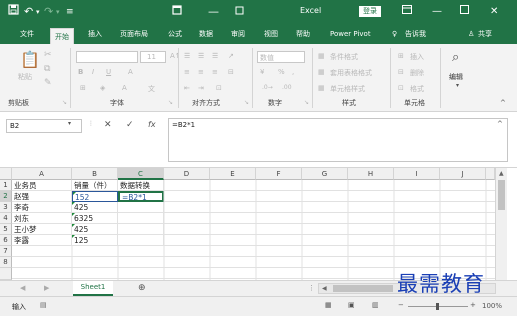  I want to click on undo-dropdown-icon: ▾, so click(38, 12).